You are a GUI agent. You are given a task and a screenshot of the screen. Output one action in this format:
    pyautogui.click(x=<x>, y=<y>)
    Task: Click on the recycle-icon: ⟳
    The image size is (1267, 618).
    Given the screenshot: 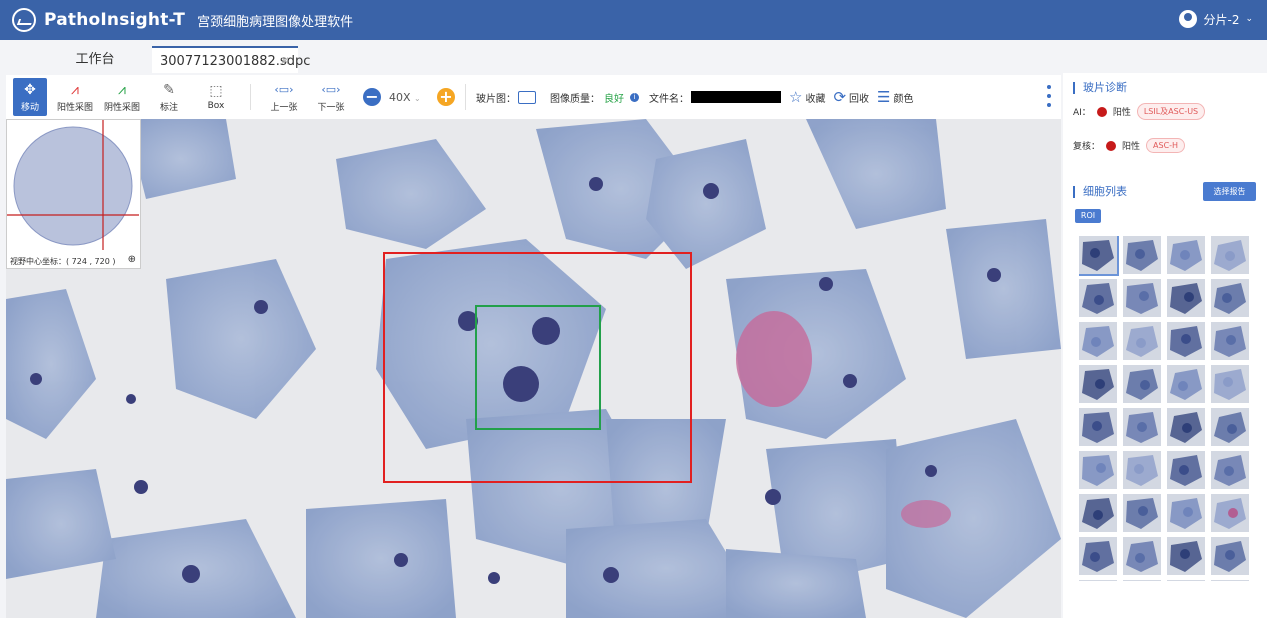 What is the action you would take?
    pyautogui.click(x=839, y=97)
    